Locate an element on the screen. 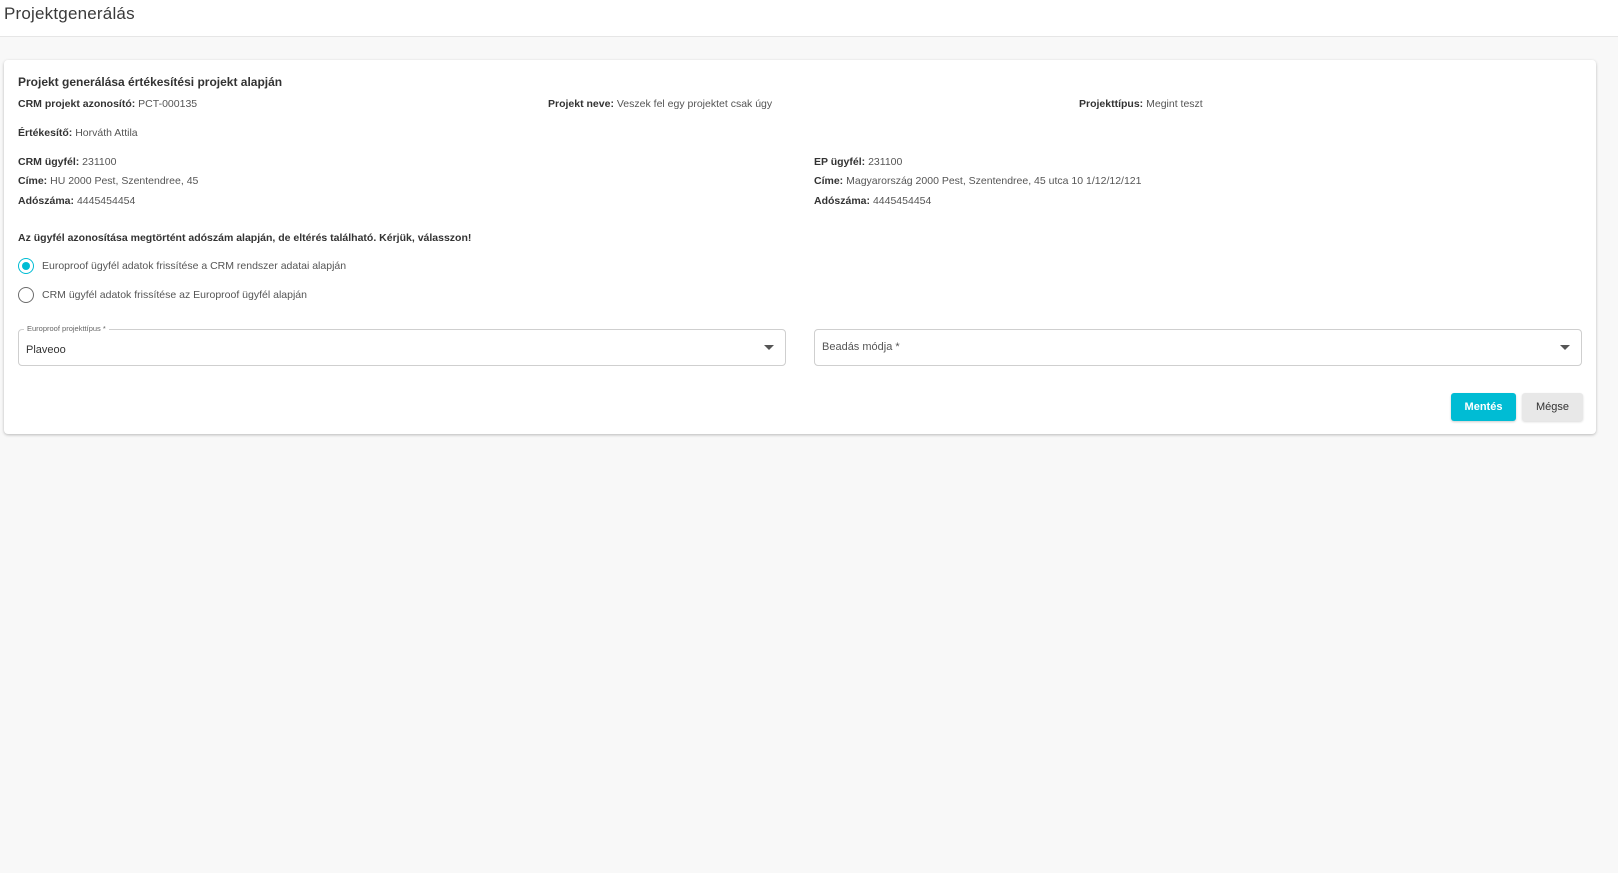 The image size is (1618, 873). page-title: Projektgenerálás is located at coordinates (69, 13).